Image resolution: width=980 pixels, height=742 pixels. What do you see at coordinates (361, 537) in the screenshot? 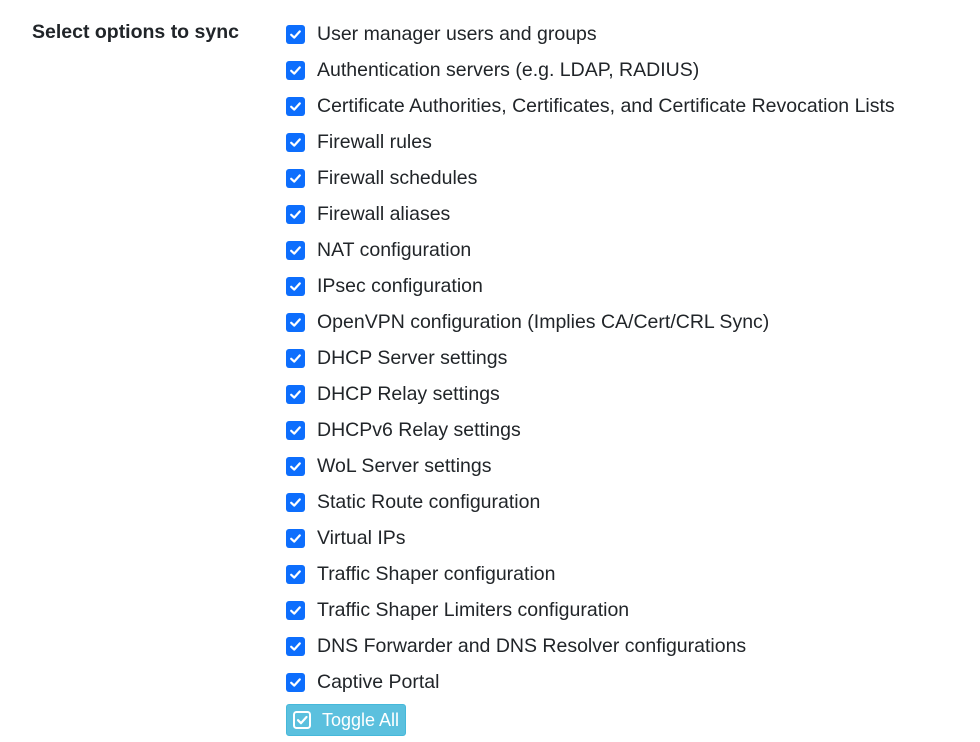
I see `sync-option-label: Virtual IPs` at bounding box center [361, 537].